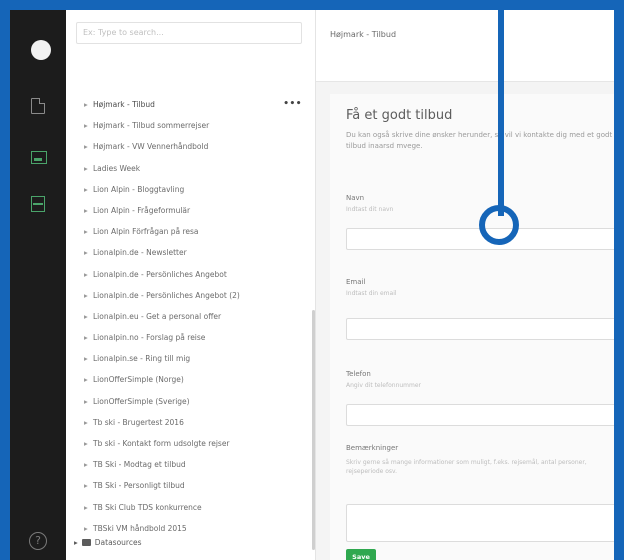 Image resolution: width=624 pixels, height=560 pixels. I want to click on tree-item: ▸ Højmark - Tilbud sommerrejser, so click(194, 125).